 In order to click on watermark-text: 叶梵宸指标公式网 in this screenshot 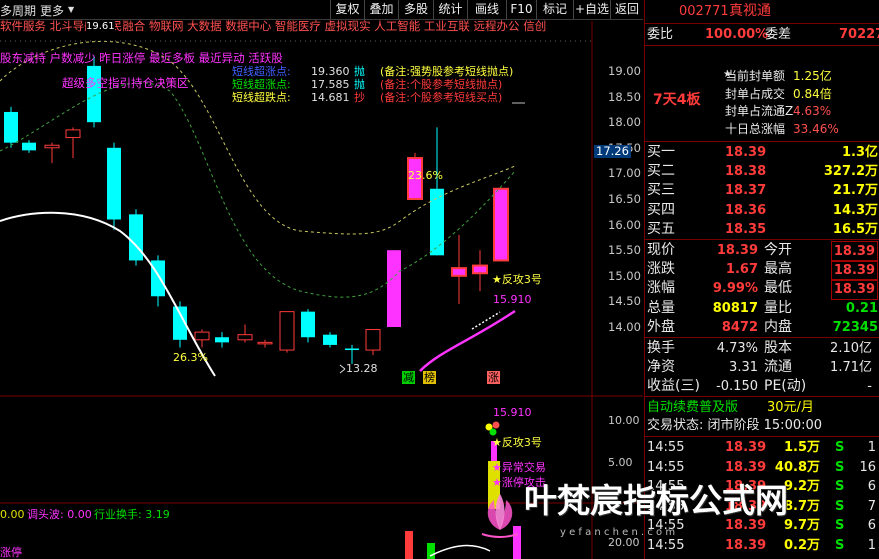, I will do `click(656, 500)`.